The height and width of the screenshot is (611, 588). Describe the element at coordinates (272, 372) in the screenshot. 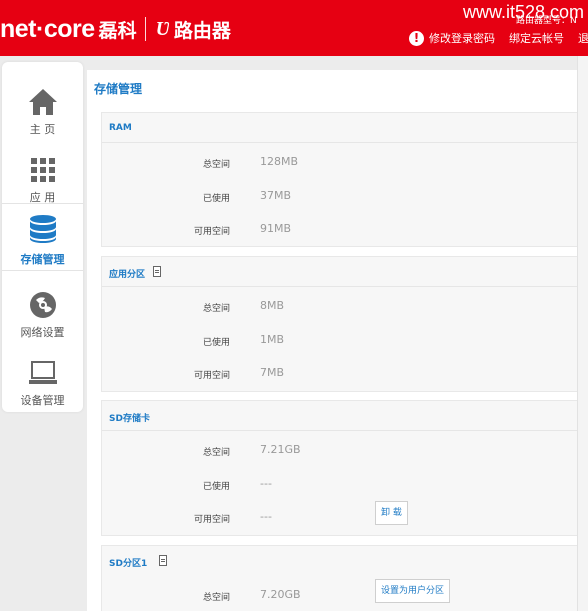

I see `row-value: 7MB` at that location.